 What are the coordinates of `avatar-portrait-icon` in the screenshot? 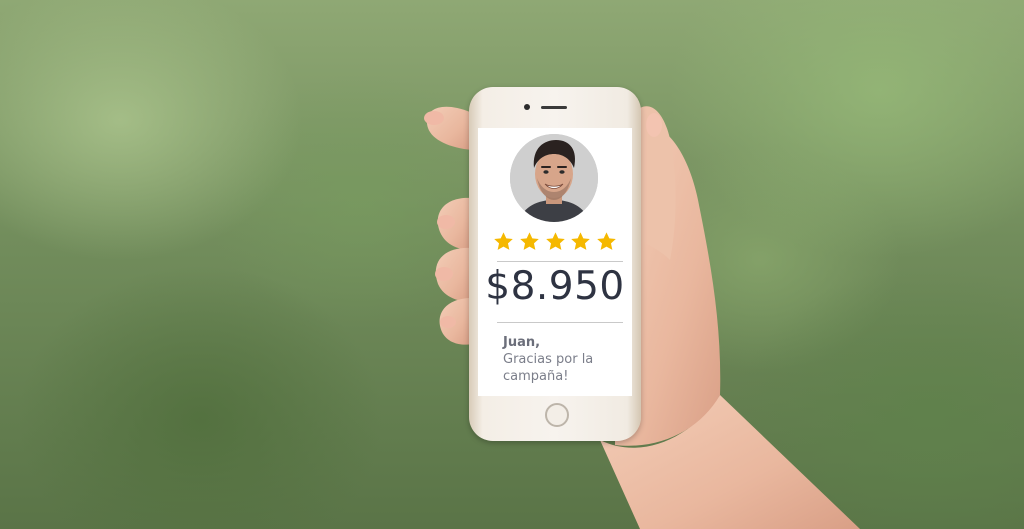 It's located at (554, 178).